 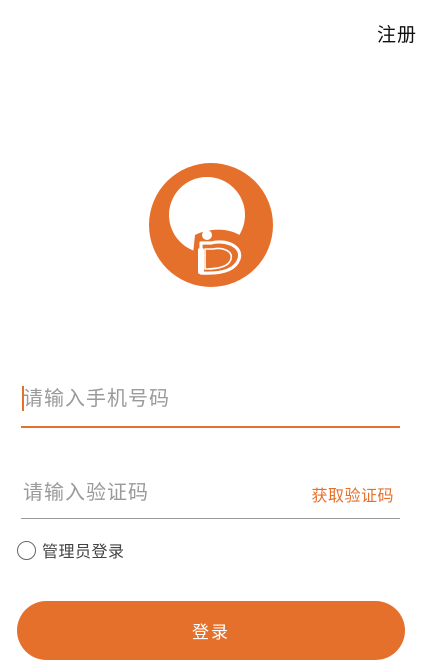 I want to click on app-logo-icon, so click(x=211, y=225).